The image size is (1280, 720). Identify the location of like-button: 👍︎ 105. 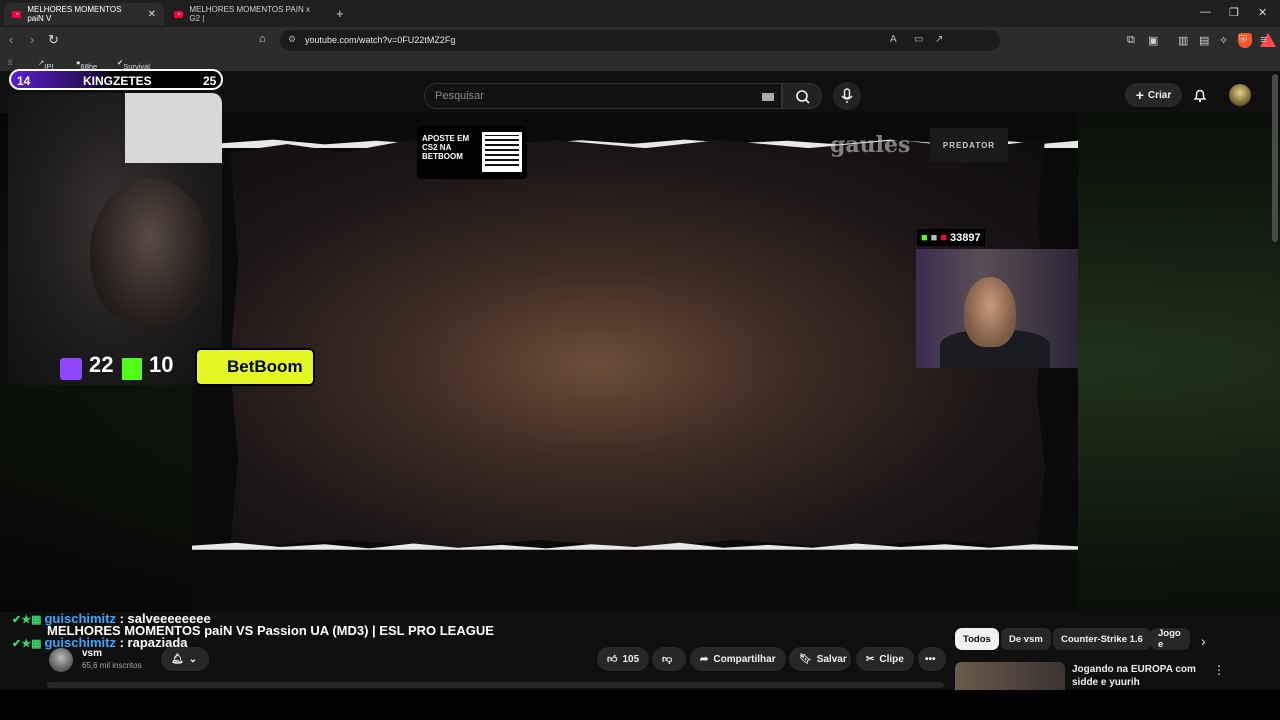
(623, 659).